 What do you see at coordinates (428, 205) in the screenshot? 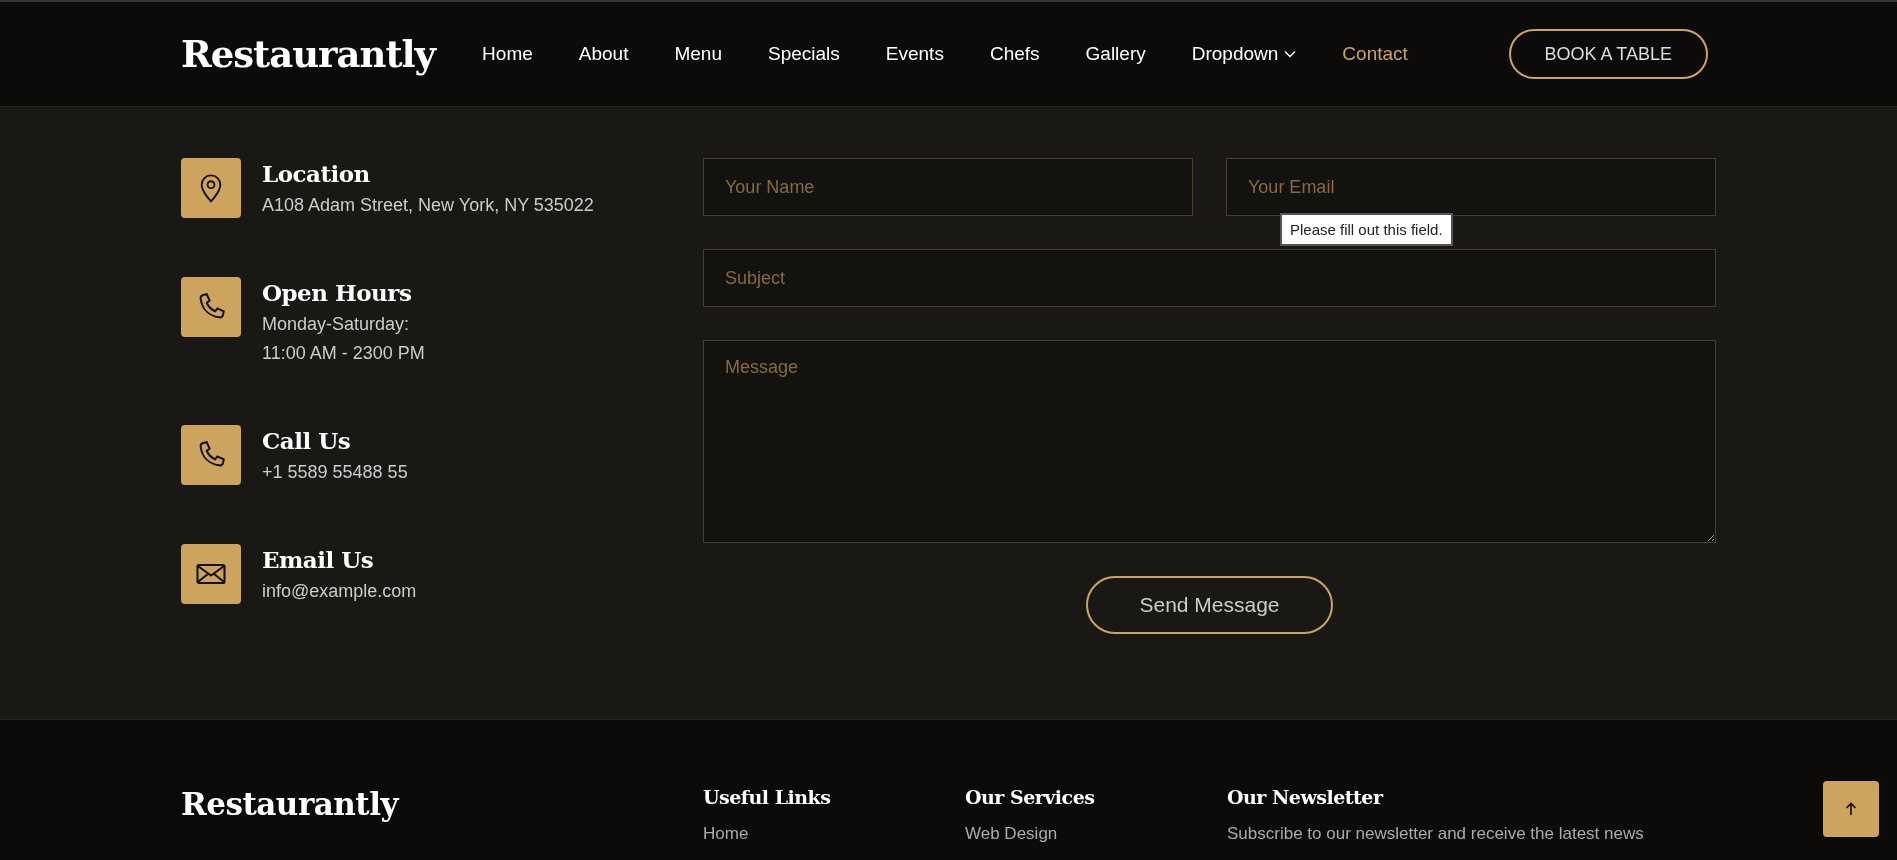
I see `info-text: A108 Adam Street, New York, NY 535022` at bounding box center [428, 205].